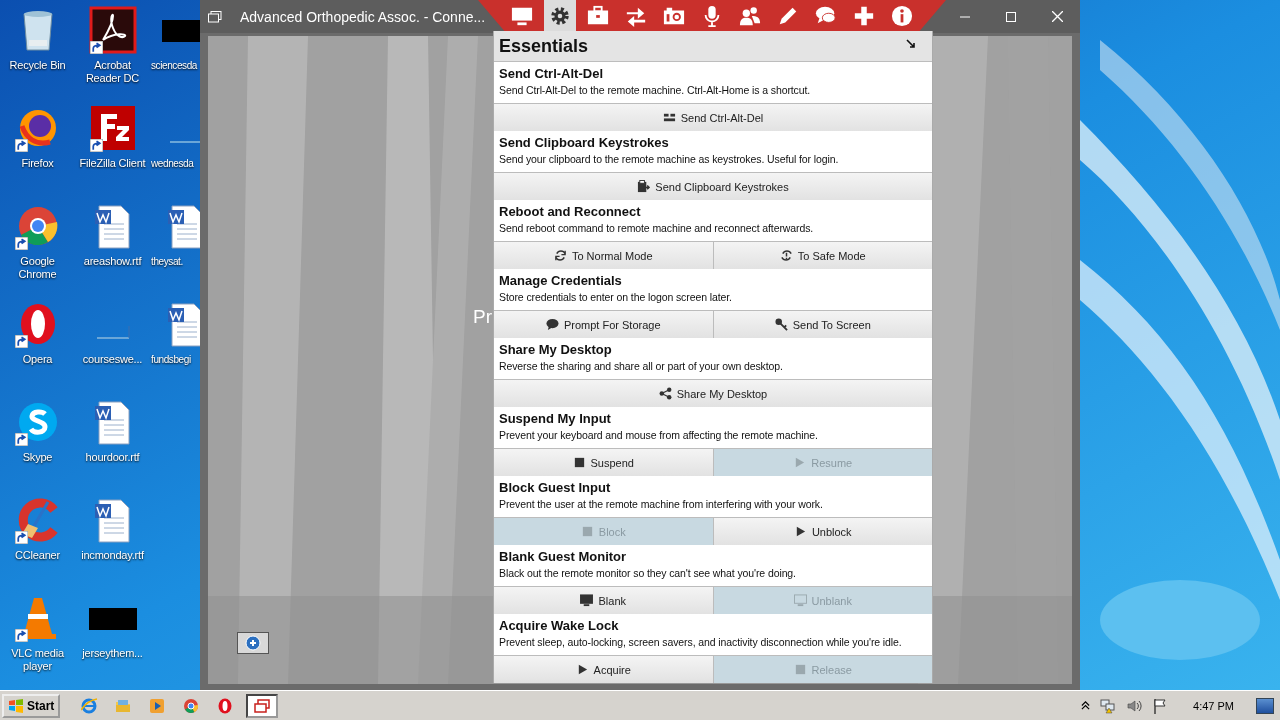 This screenshot has height=720, width=1280. What do you see at coordinates (1160, 705) in the screenshot?
I see `flag-icon` at bounding box center [1160, 705].